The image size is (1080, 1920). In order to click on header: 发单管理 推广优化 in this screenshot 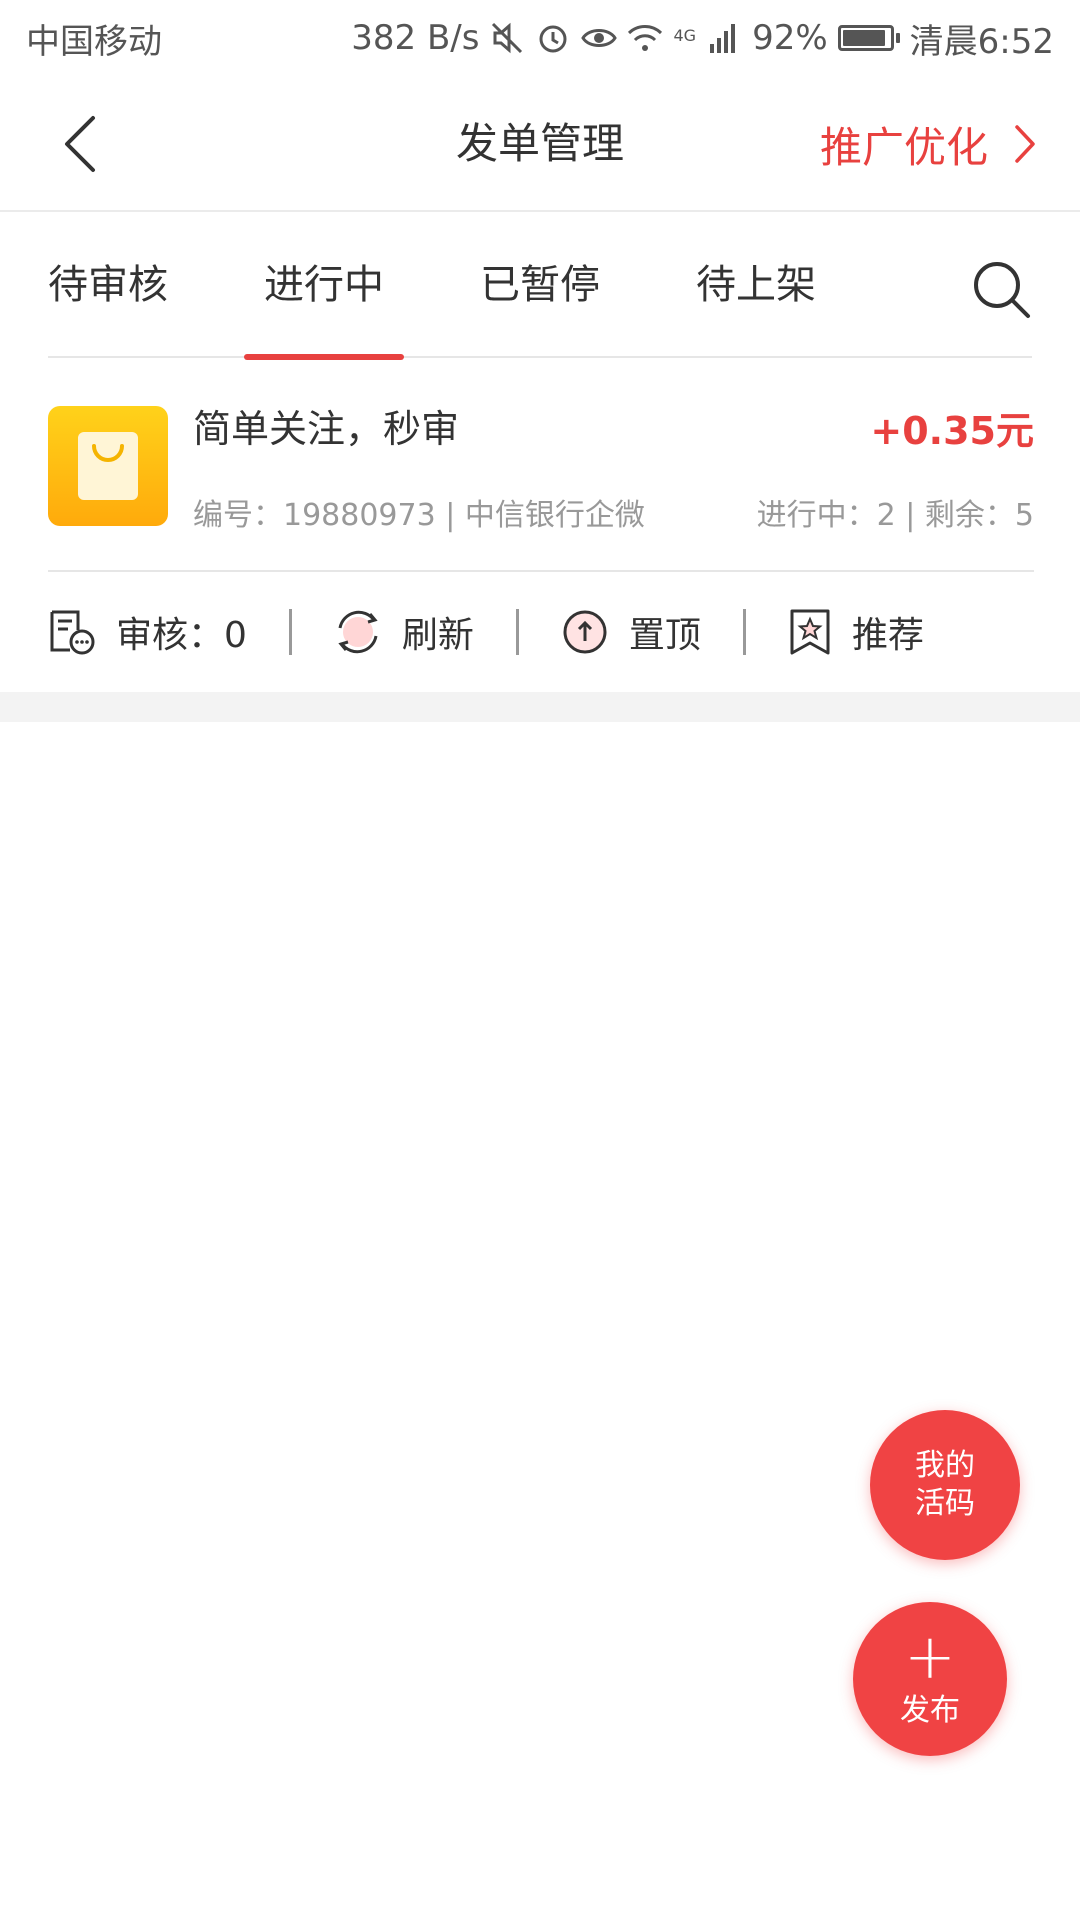, I will do `click(540, 144)`.